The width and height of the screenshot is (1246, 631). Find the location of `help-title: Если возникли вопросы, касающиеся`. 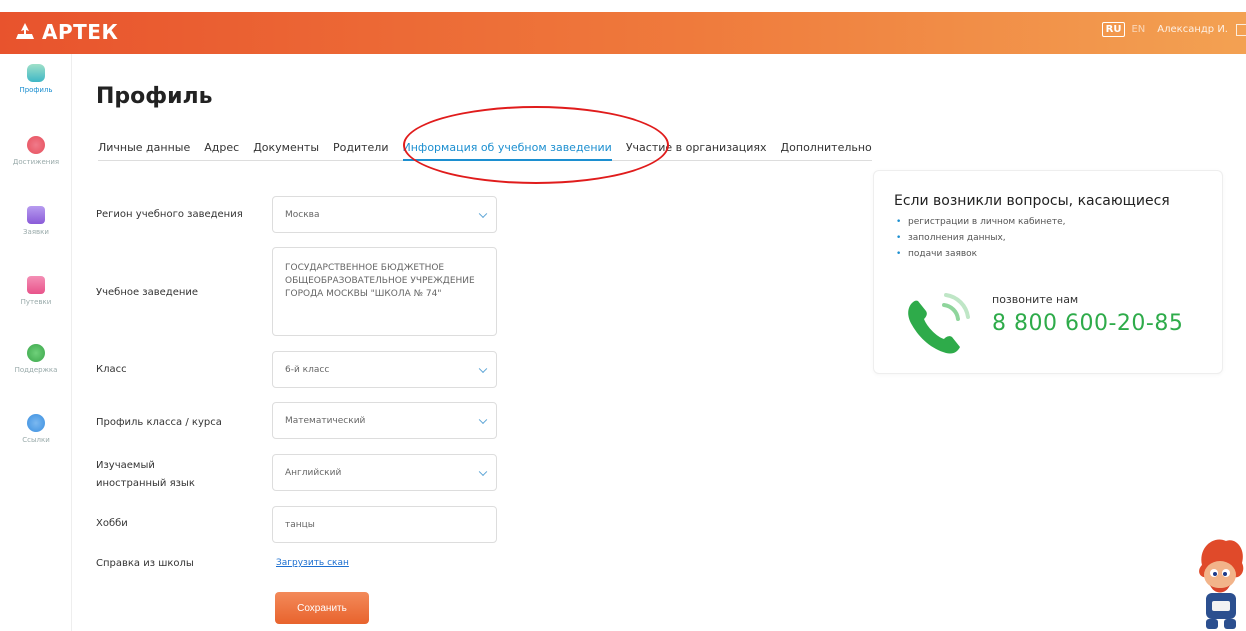

help-title: Если возникли вопросы, касающиеся is located at coordinates (1032, 201).